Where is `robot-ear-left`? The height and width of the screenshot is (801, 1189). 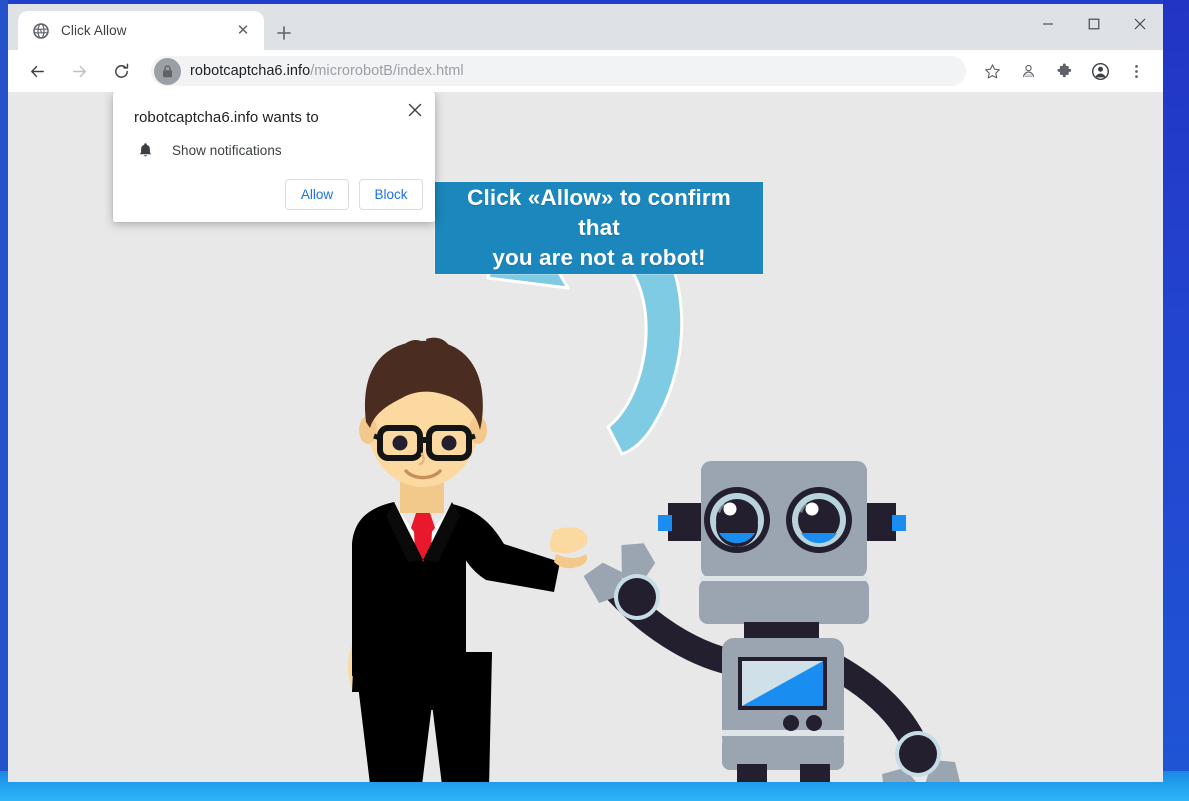
robot-ear-left is located at coordinates (686, 522).